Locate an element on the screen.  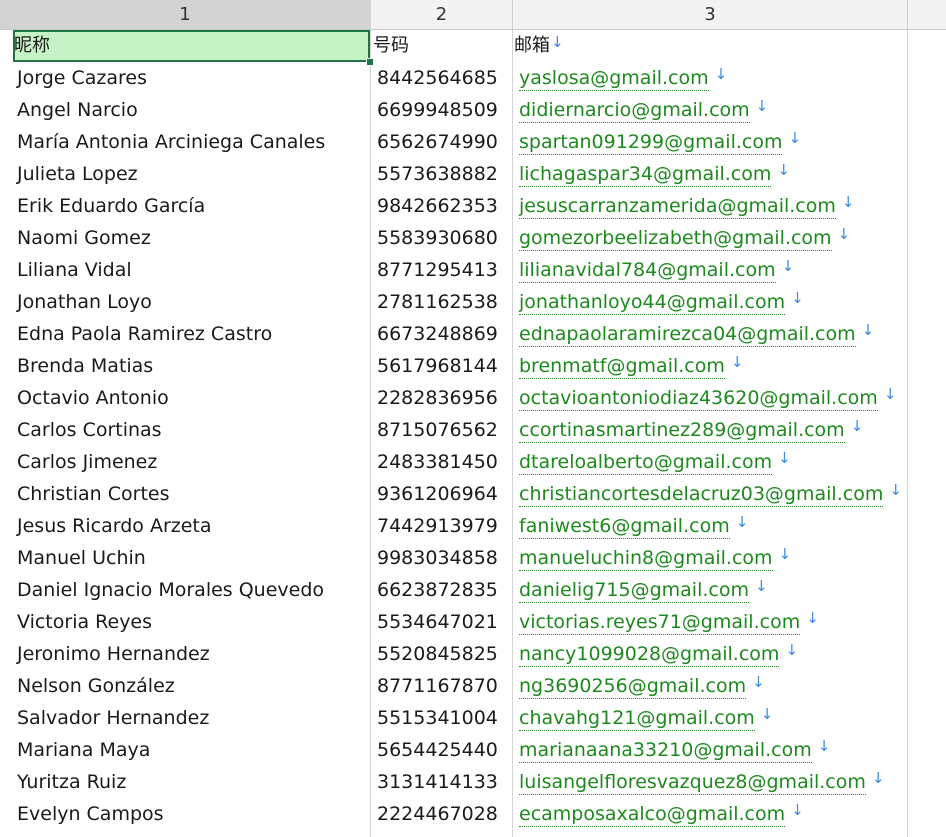
email-cell: nancy1099028@gmail.com ↓ is located at coordinates (658, 654).